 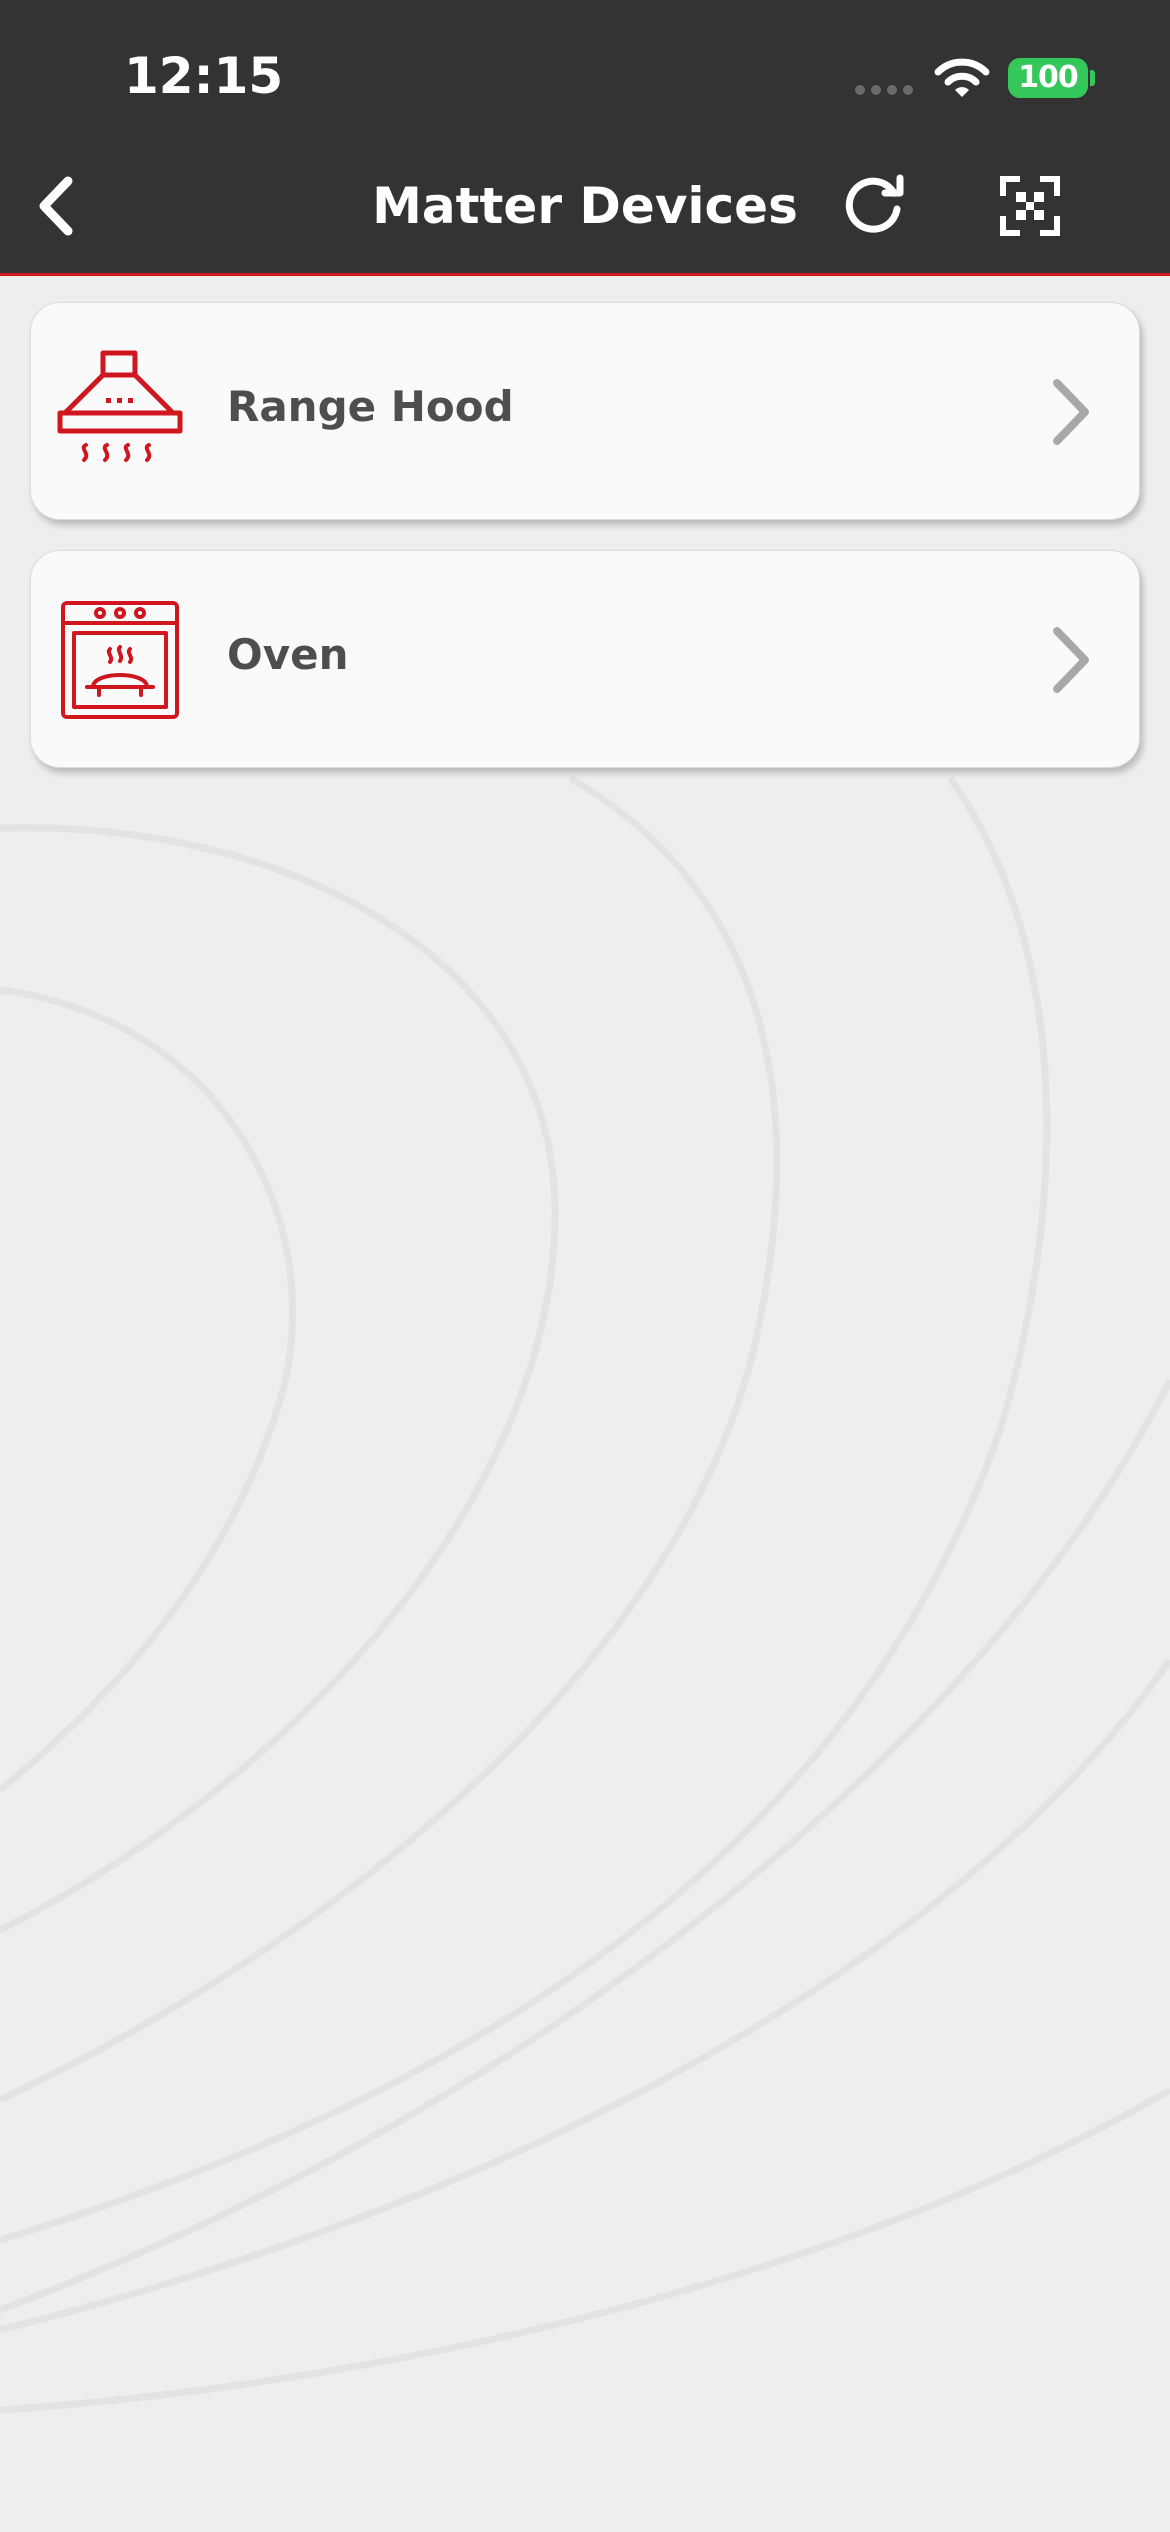 I want to click on device-card-oven: Oven, so click(x=585, y=659).